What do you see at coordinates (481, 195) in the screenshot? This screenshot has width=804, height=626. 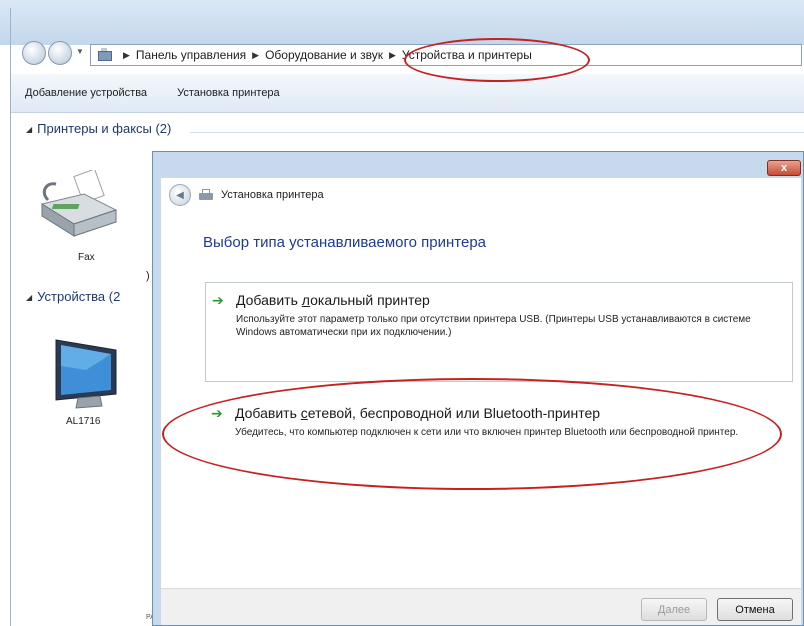 I see `dialog-header: ◀ Установка принтера` at bounding box center [481, 195].